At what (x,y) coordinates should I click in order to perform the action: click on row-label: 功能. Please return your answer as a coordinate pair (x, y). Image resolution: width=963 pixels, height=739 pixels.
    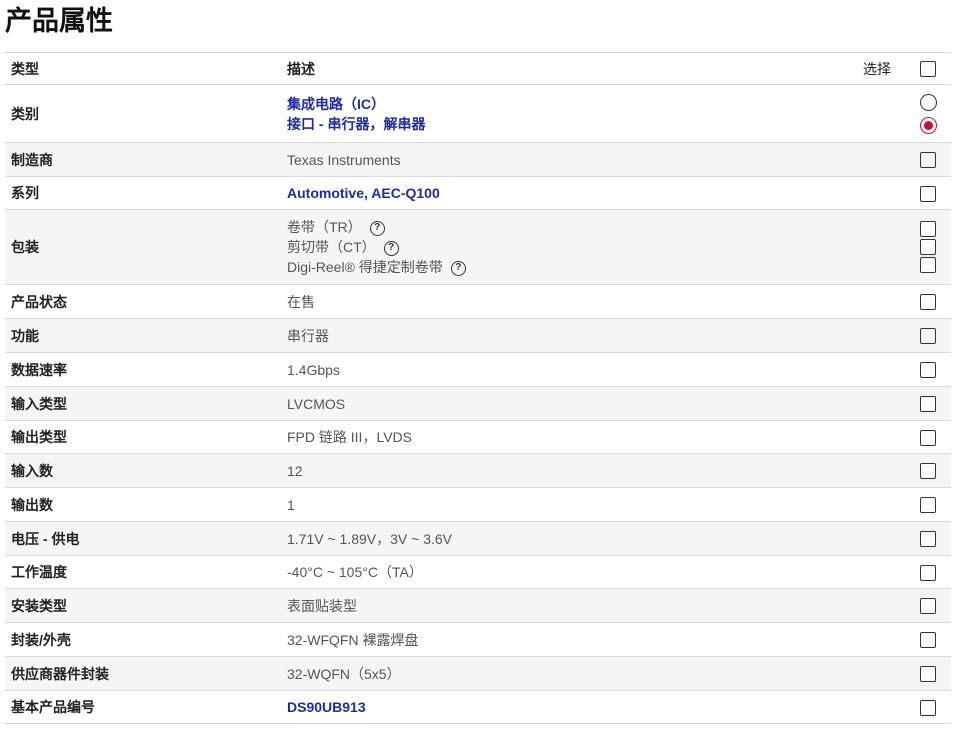
    Looking at the image, I should click on (143, 335).